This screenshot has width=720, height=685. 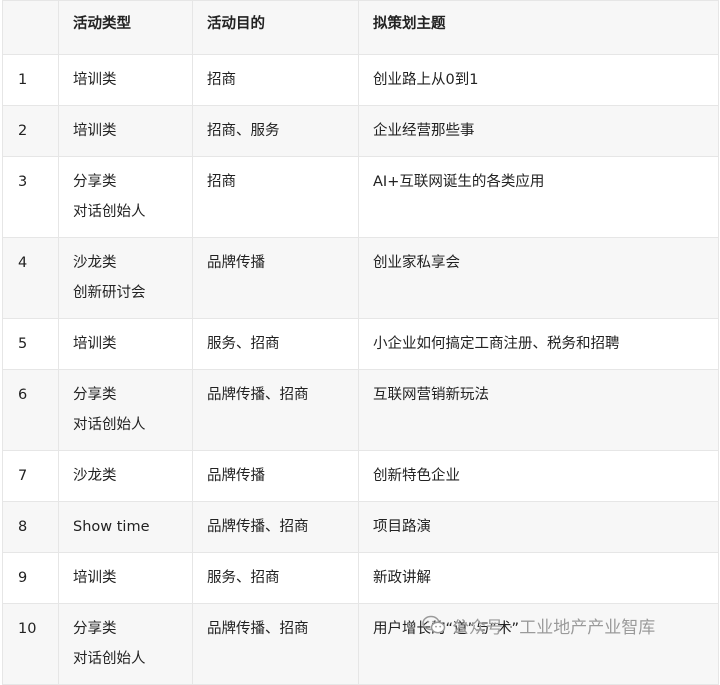 I want to click on activity-type-line: 创新研讨会, so click(x=109, y=293).